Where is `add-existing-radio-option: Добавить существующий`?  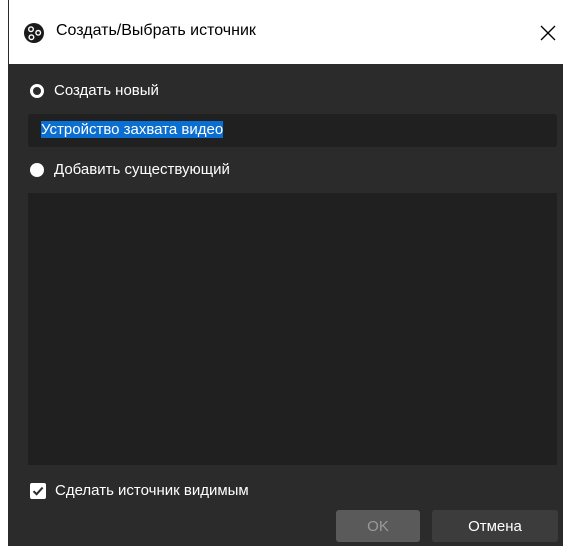 add-existing-radio-option: Добавить существующий is located at coordinates (130, 169).